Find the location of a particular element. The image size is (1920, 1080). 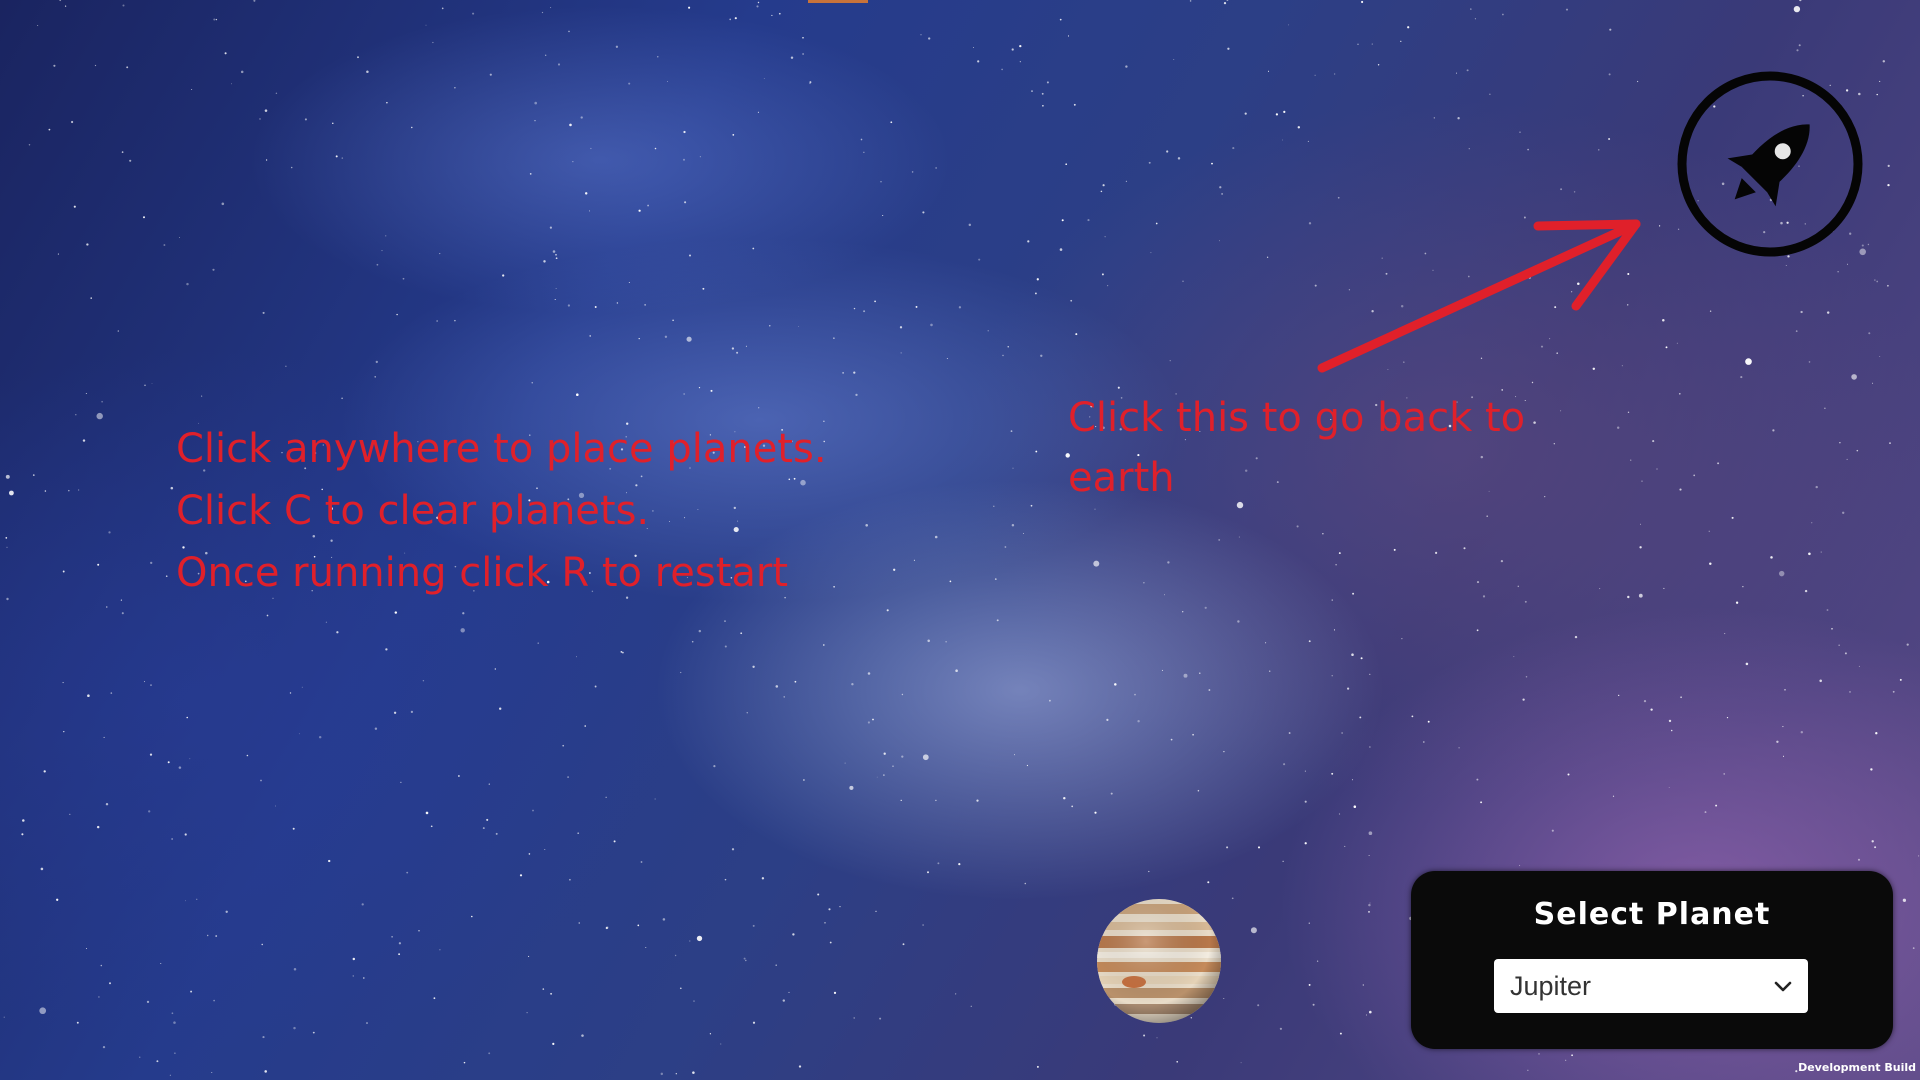

panel-title: Select Planet is located at coordinates (1652, 914).